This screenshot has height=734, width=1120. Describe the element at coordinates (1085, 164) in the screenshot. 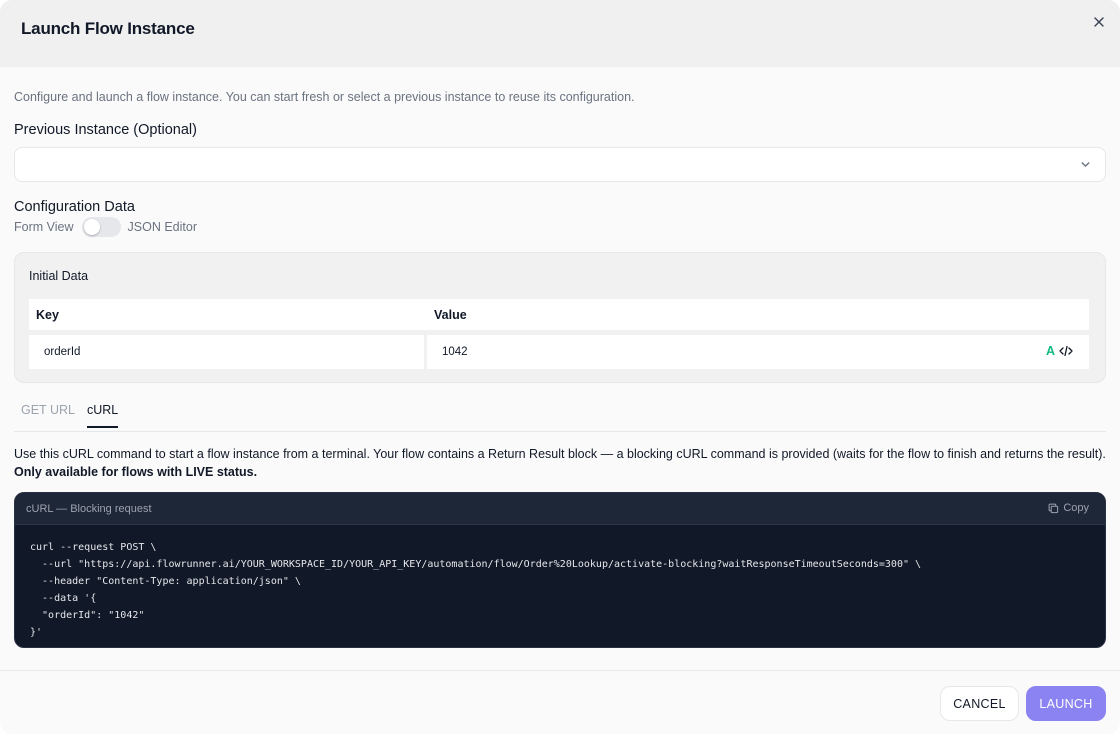

I see `chevron-down-icon` at that location.